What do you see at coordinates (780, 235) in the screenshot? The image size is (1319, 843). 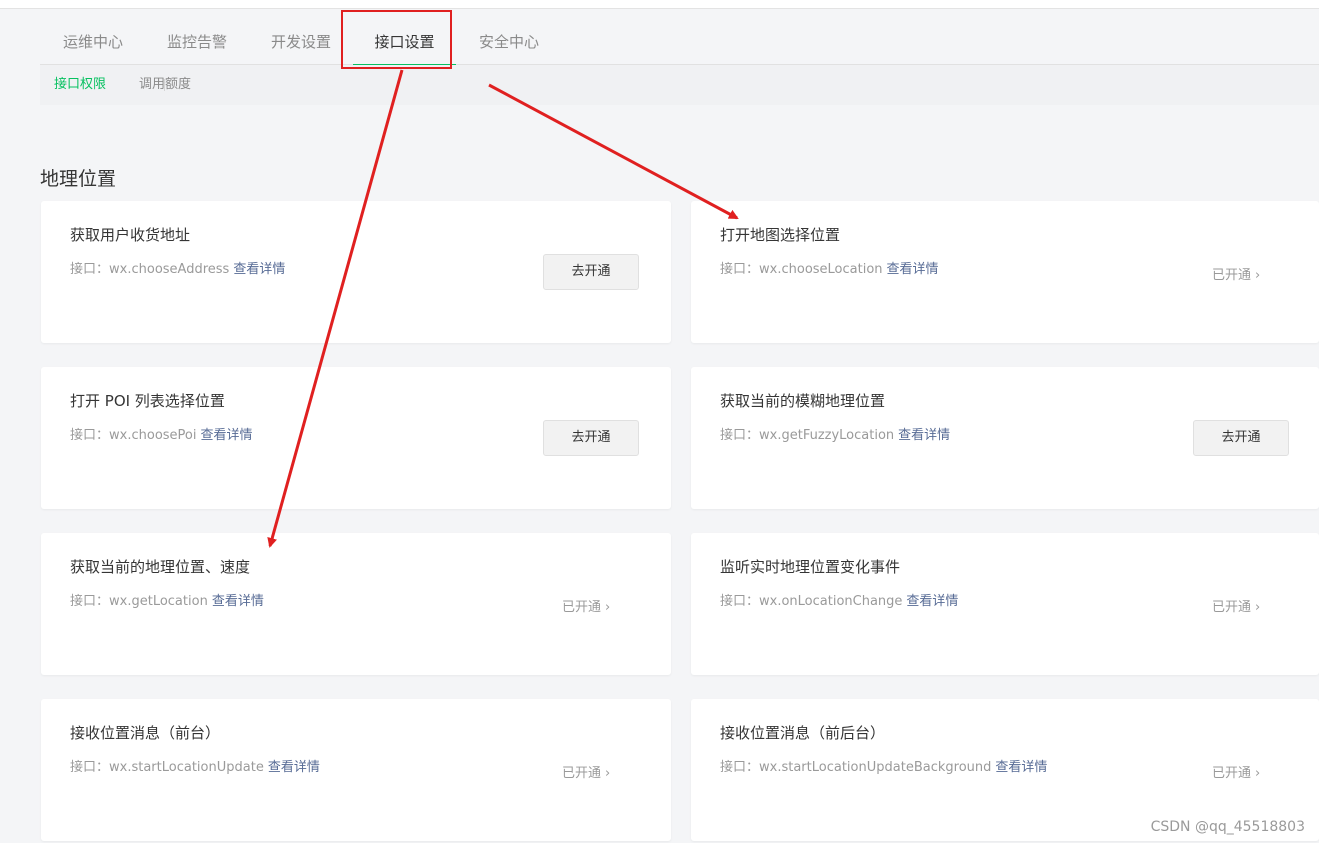 I see `api-card-title: 打开地图选择位置` at bounding box center [780, 235].